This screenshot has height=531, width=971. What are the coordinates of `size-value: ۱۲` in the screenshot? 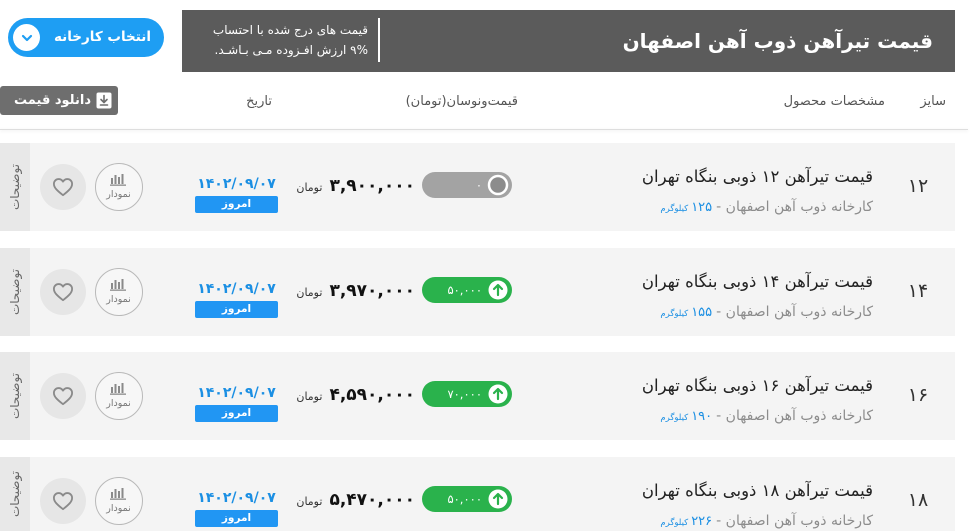 It's located at (918, 186).